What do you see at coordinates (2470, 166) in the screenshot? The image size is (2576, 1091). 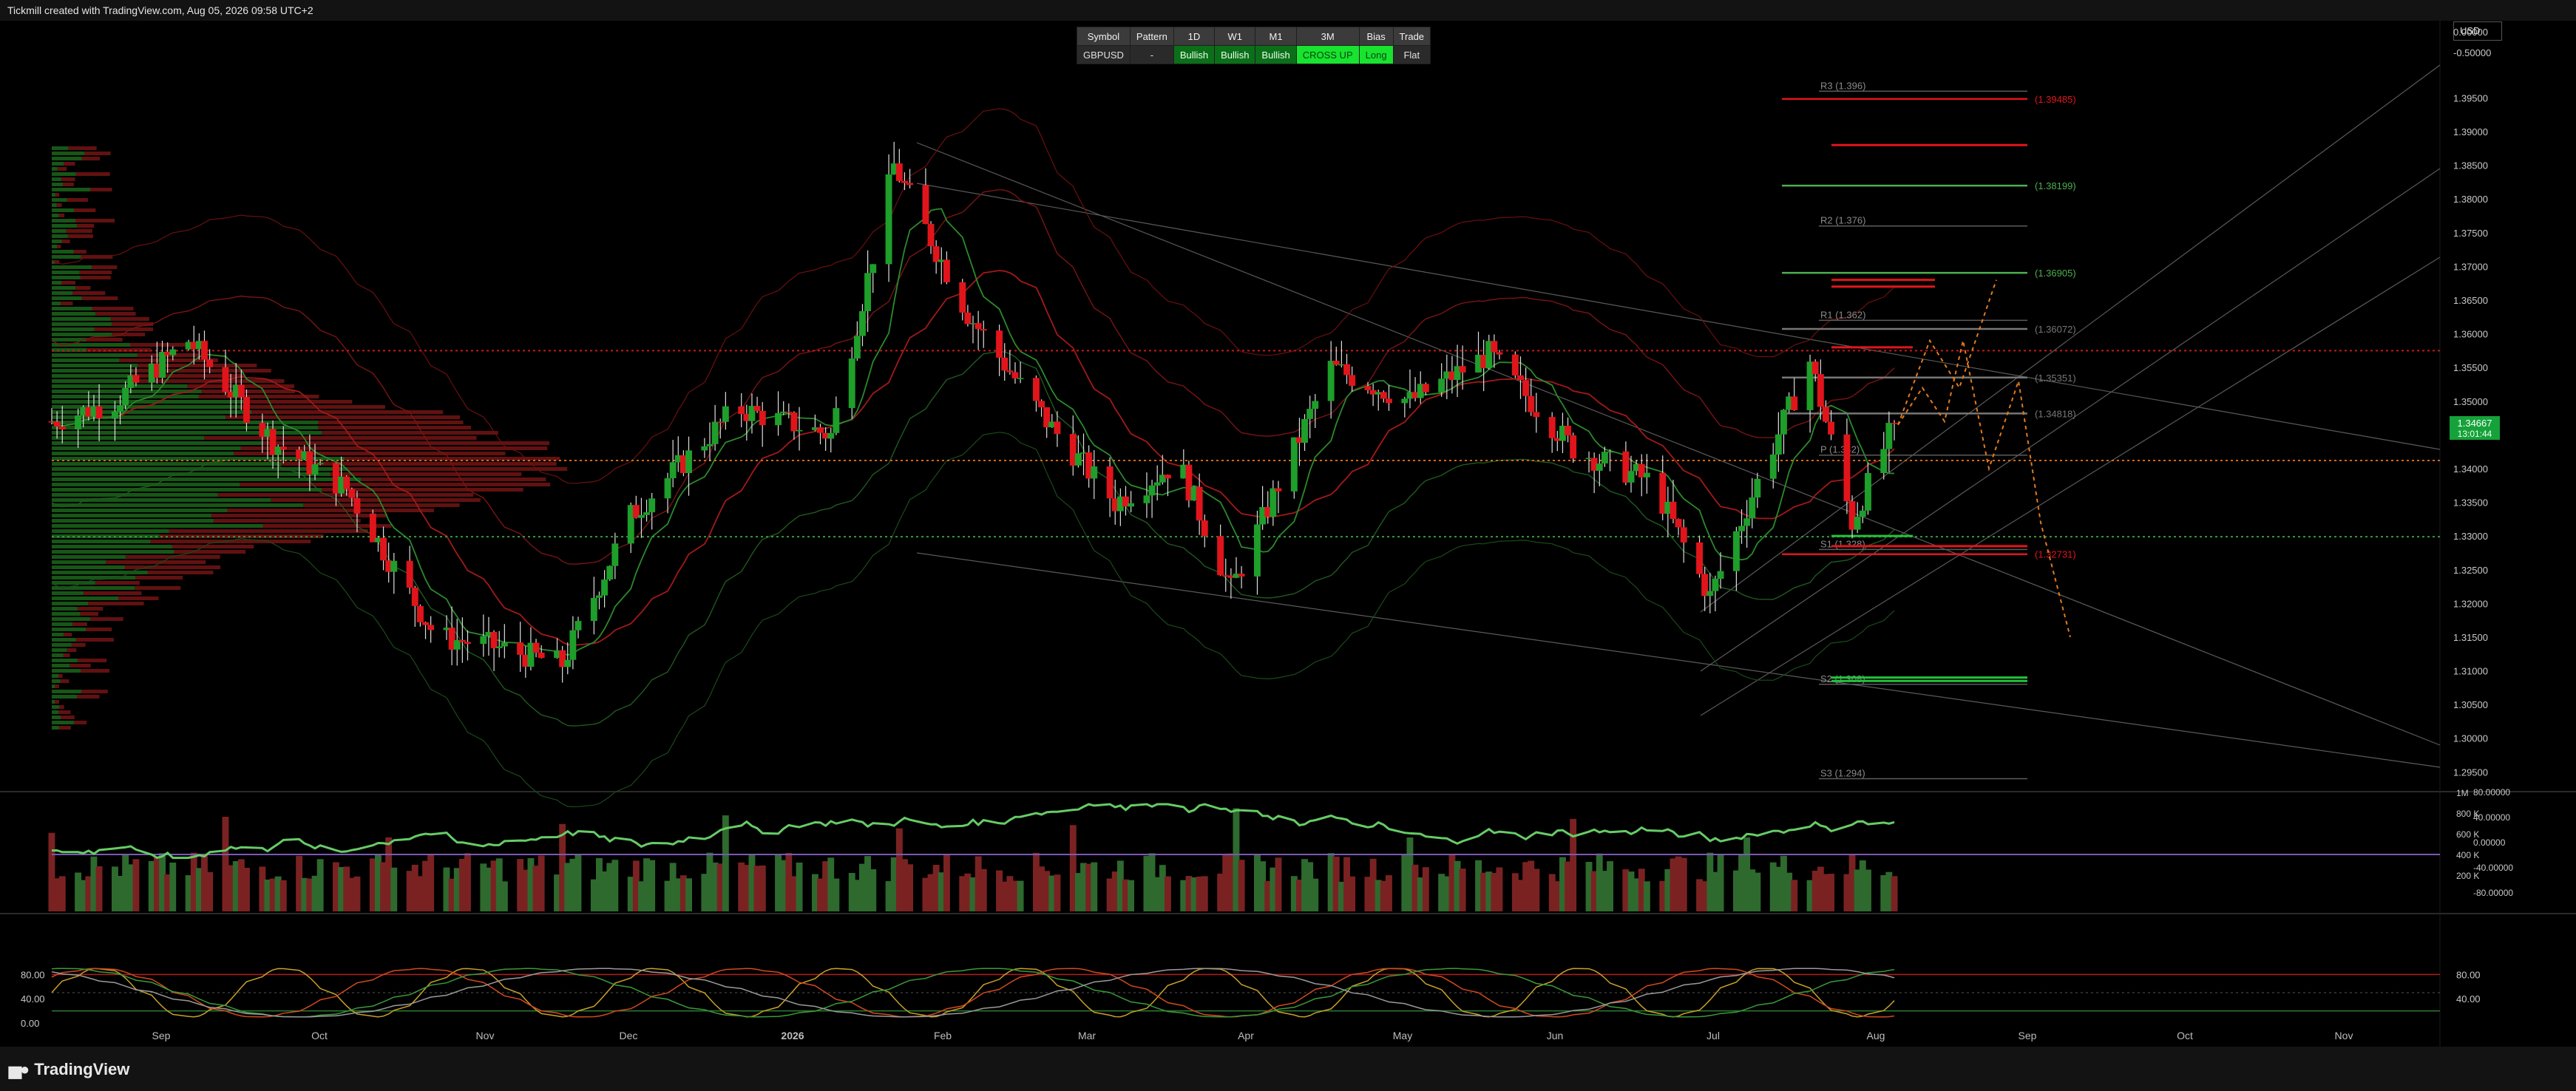 I see `price-tick-label: 1.38500` at bounding box center [2470, 166].